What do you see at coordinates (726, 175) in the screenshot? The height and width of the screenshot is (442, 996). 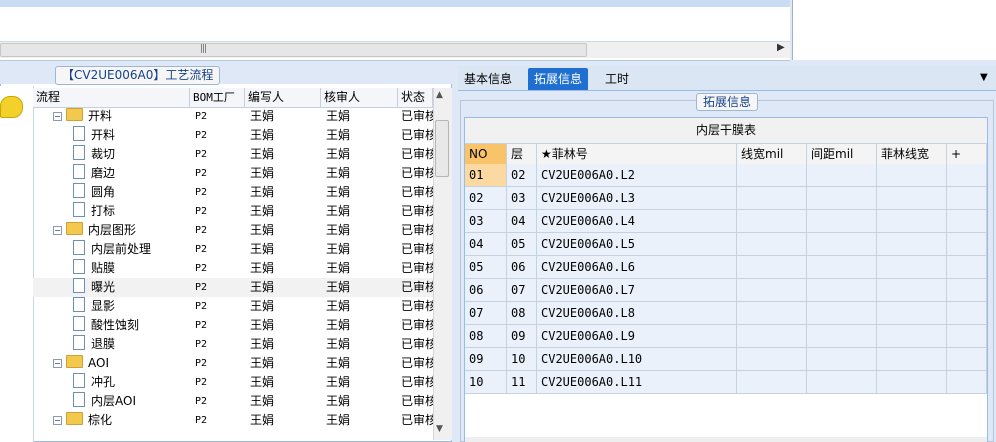 I see `table-row: 01 02 CV2UE006A0.L2` at bounding box center [726, 175].